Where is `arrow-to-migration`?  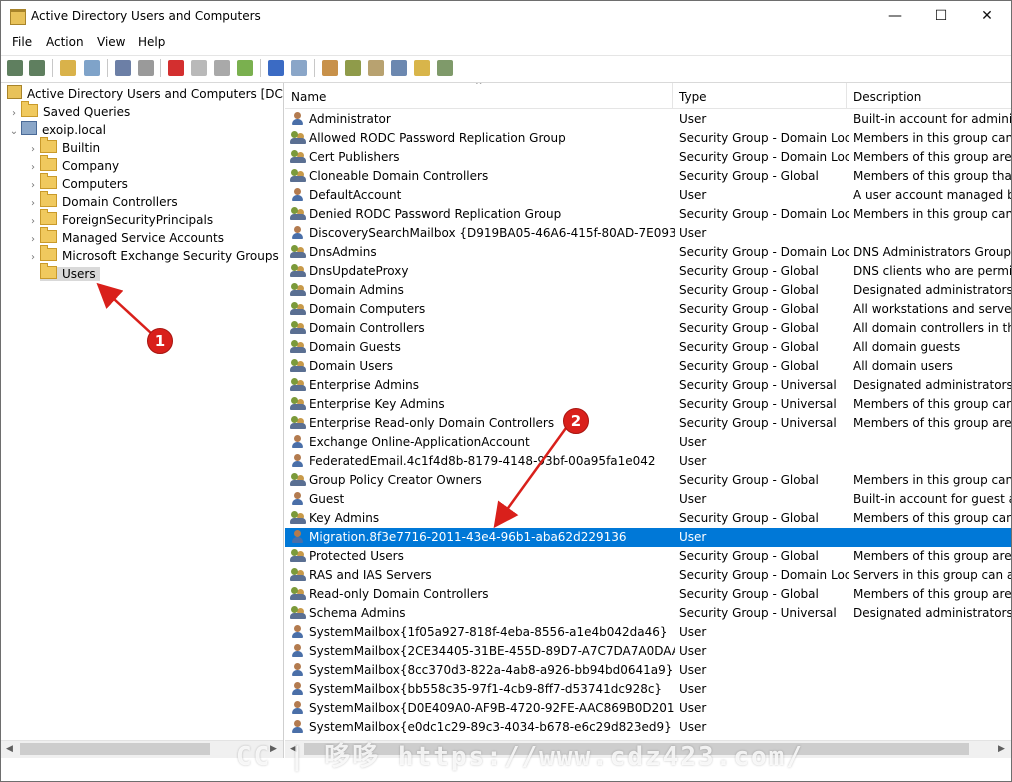
arrow-to-migration is located at coordinates (530, 478).